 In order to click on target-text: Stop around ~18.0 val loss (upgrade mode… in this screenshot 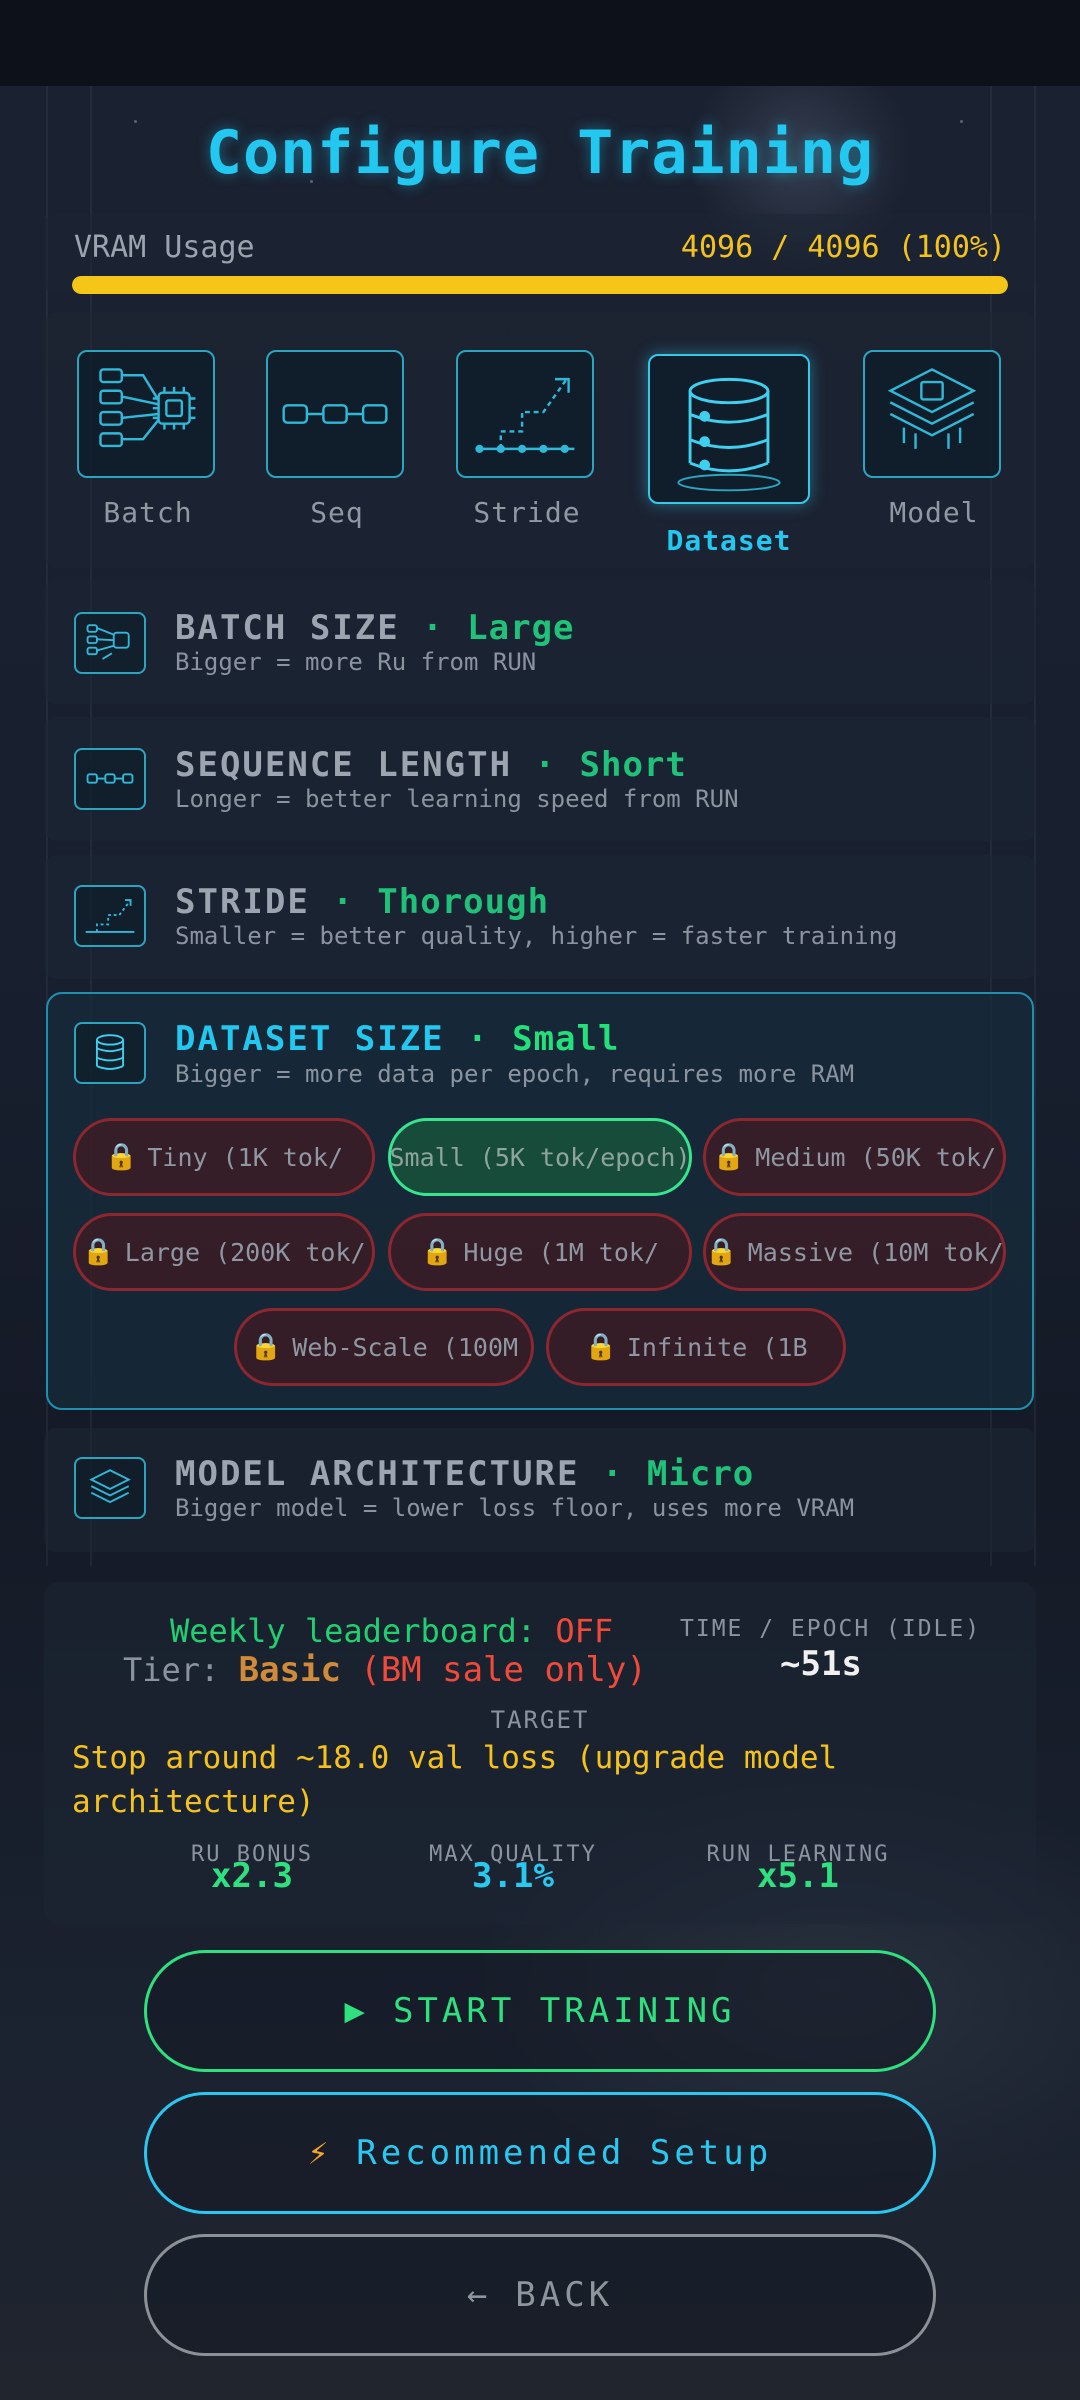, I will do `click(455, 1780)`.